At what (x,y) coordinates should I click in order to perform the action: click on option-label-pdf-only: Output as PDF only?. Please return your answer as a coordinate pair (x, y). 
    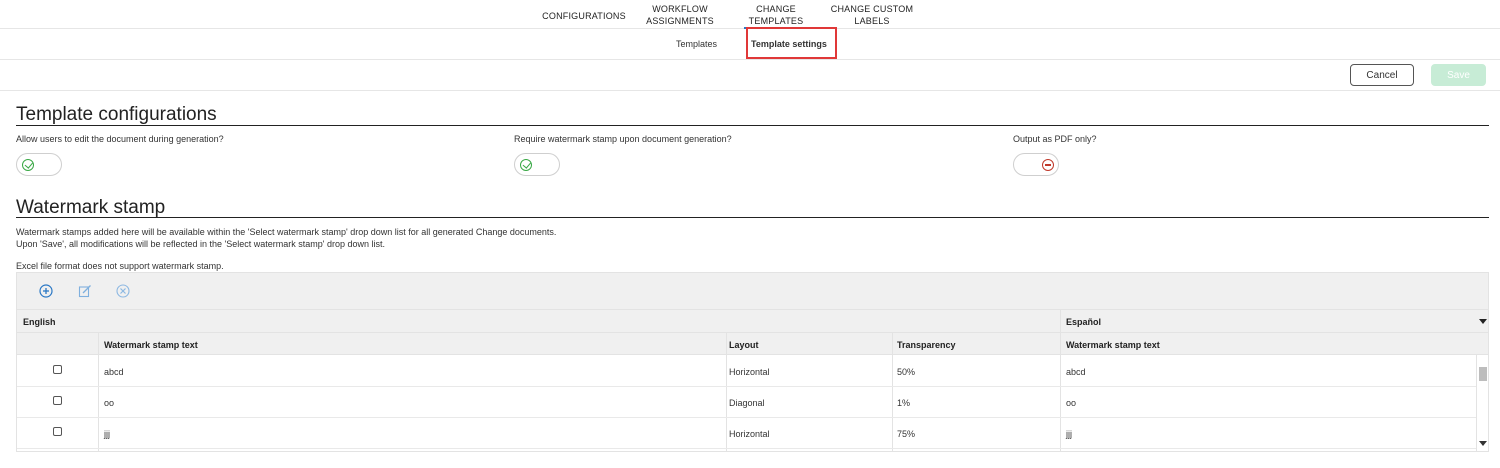
    Looking at the image, I should click on (1055, 139).